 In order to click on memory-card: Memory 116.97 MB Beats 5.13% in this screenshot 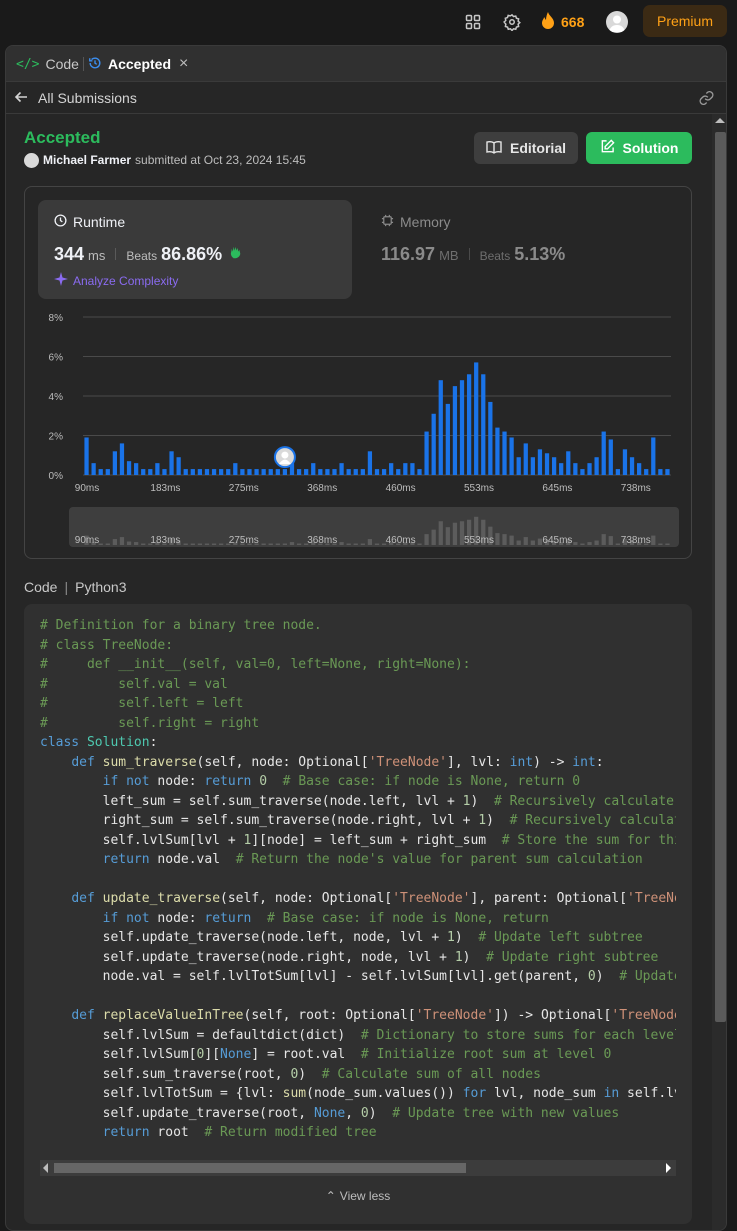, I will do `click(522, 249)`.